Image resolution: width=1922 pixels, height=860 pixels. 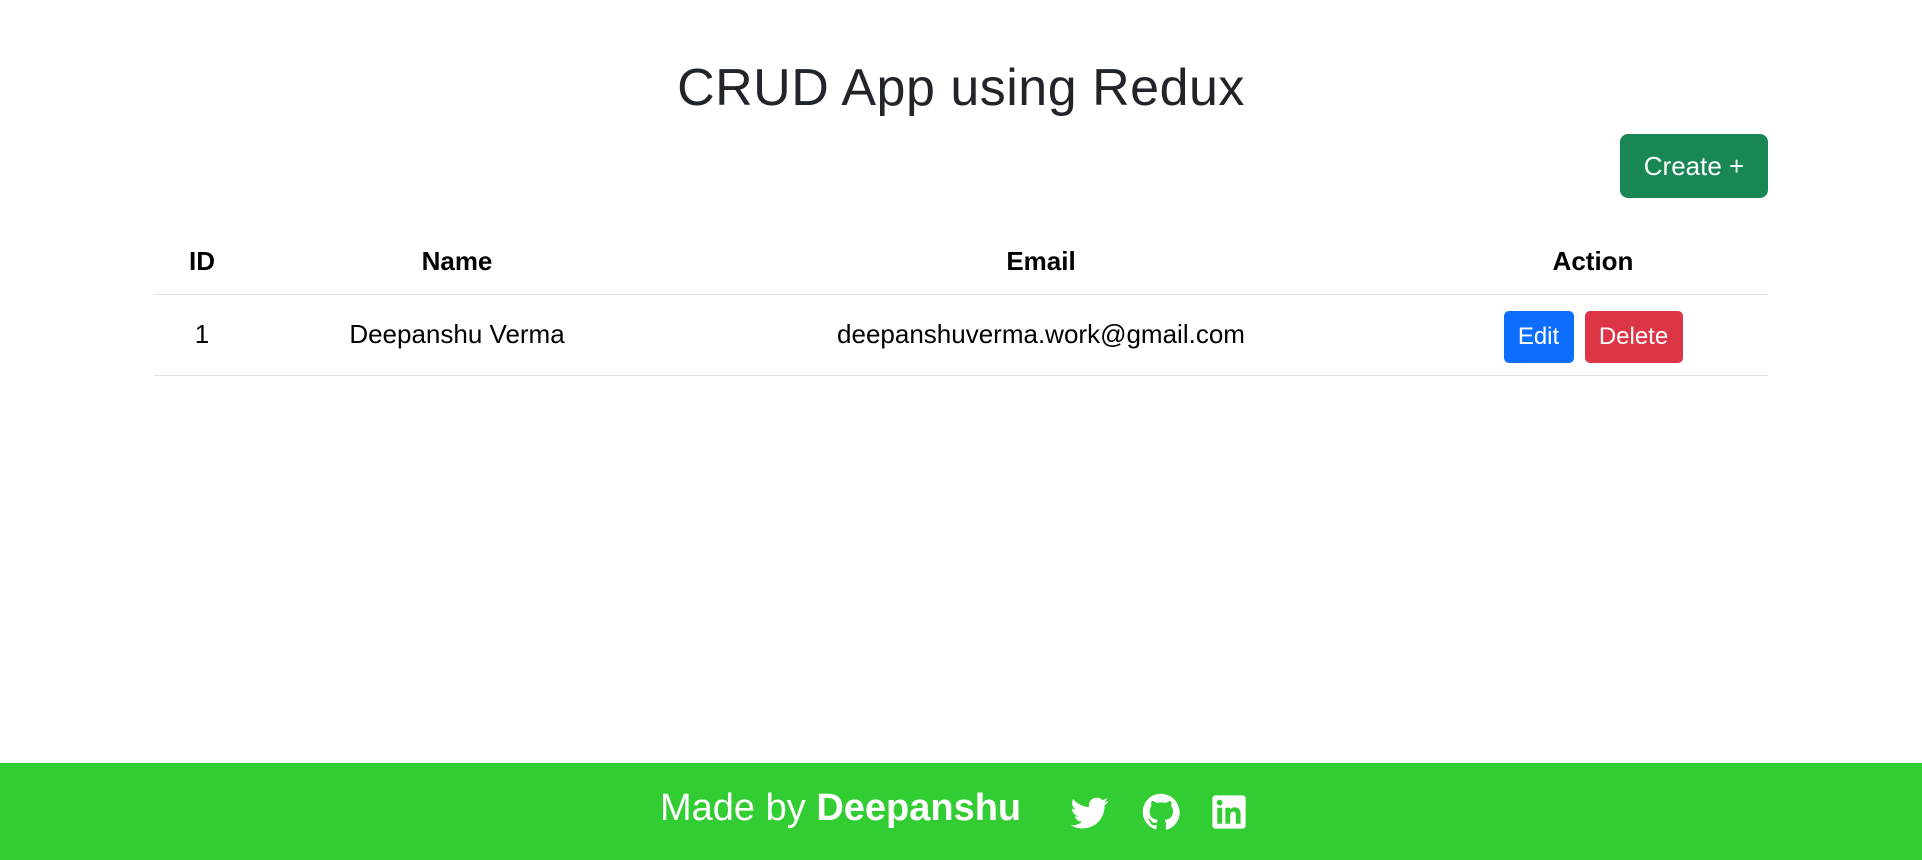 What do you see at coordinates (1633, 336) in the screenshot?
I see `delete-button: Delete` at bounding box center [1633, 336].